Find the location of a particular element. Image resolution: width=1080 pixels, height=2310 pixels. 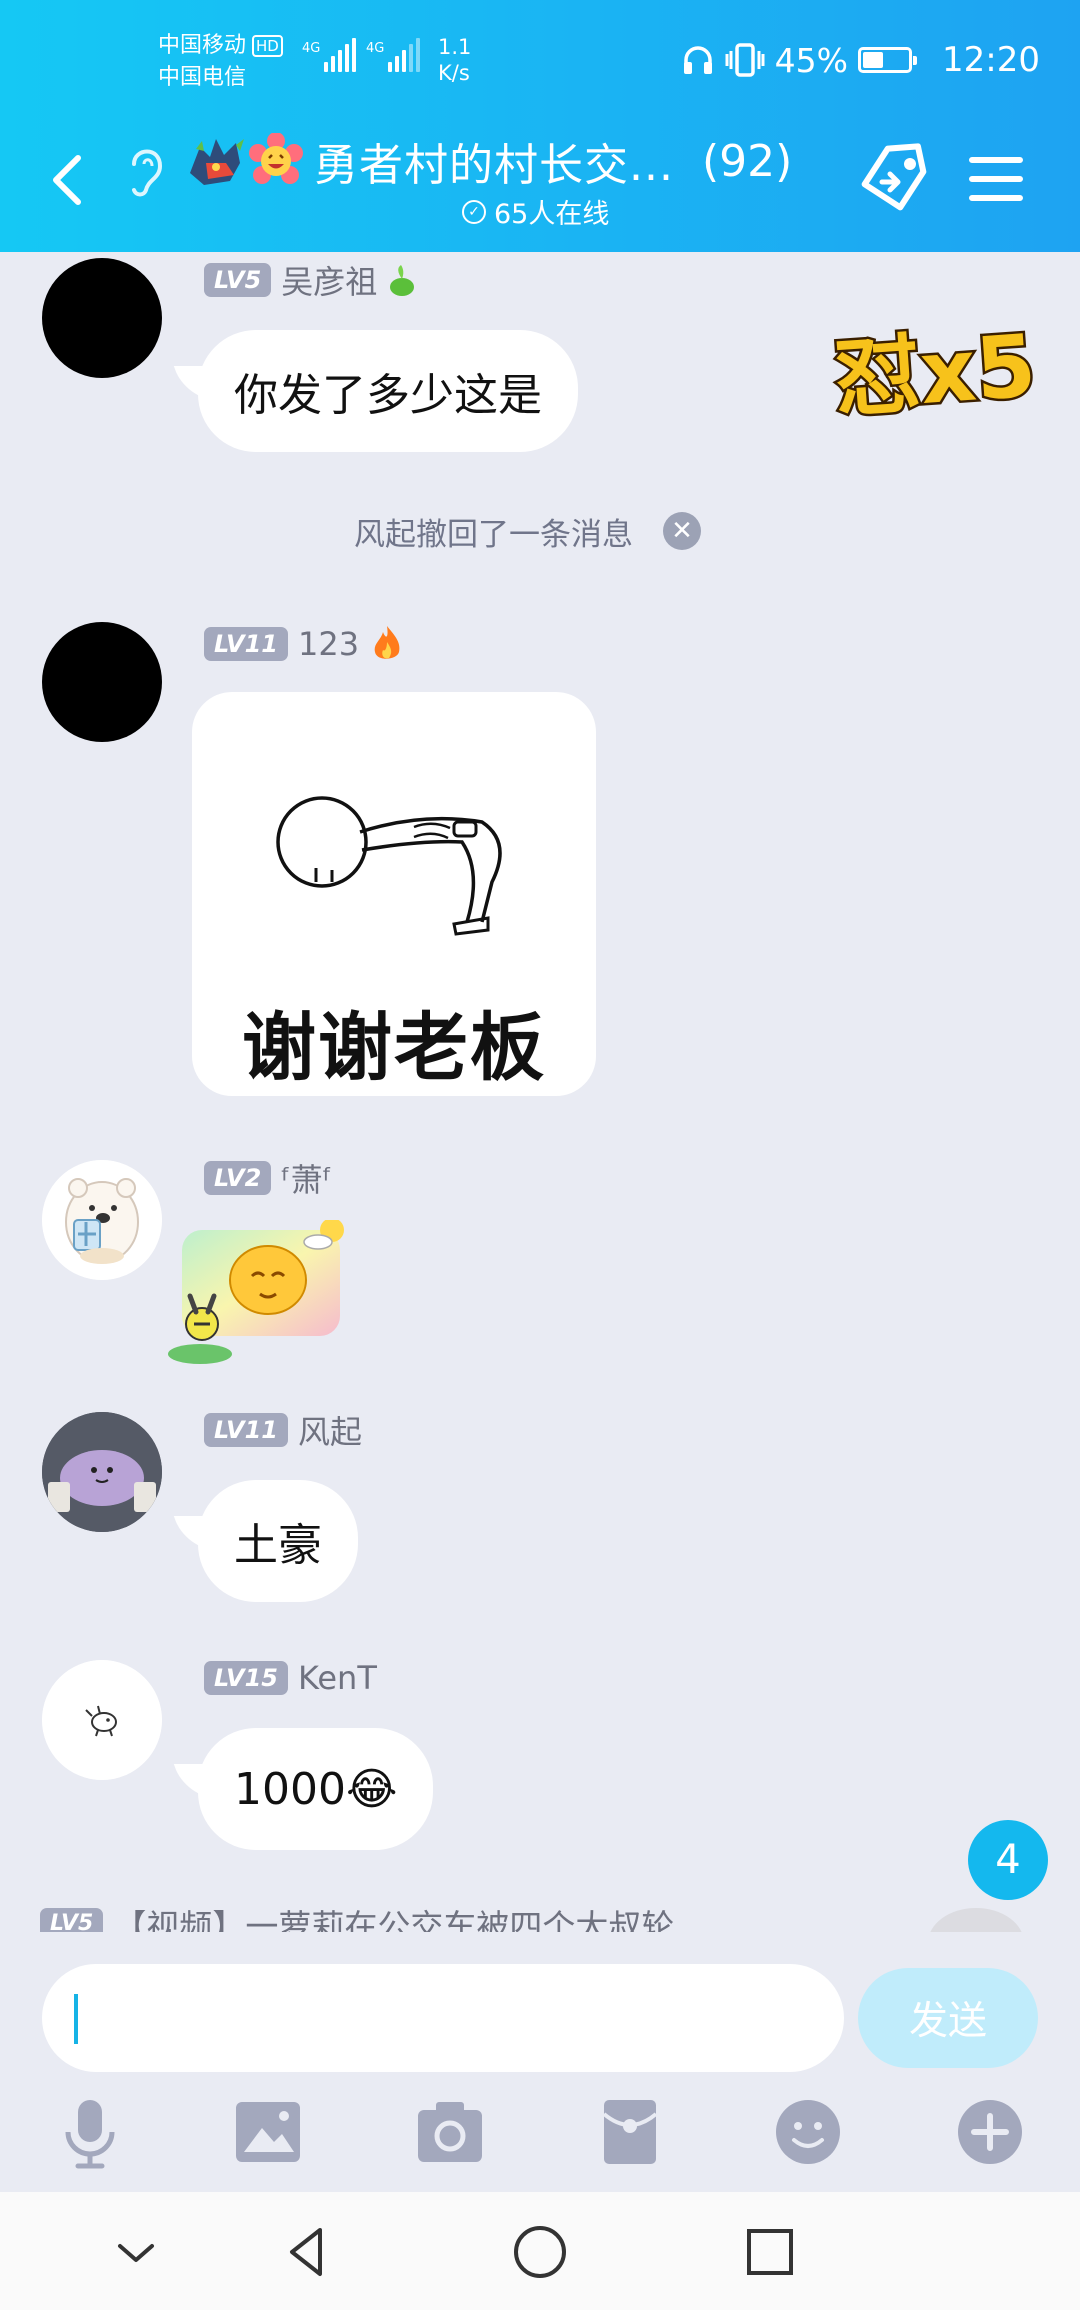

check-icon: ✓ is located at coordinates (474, 211).